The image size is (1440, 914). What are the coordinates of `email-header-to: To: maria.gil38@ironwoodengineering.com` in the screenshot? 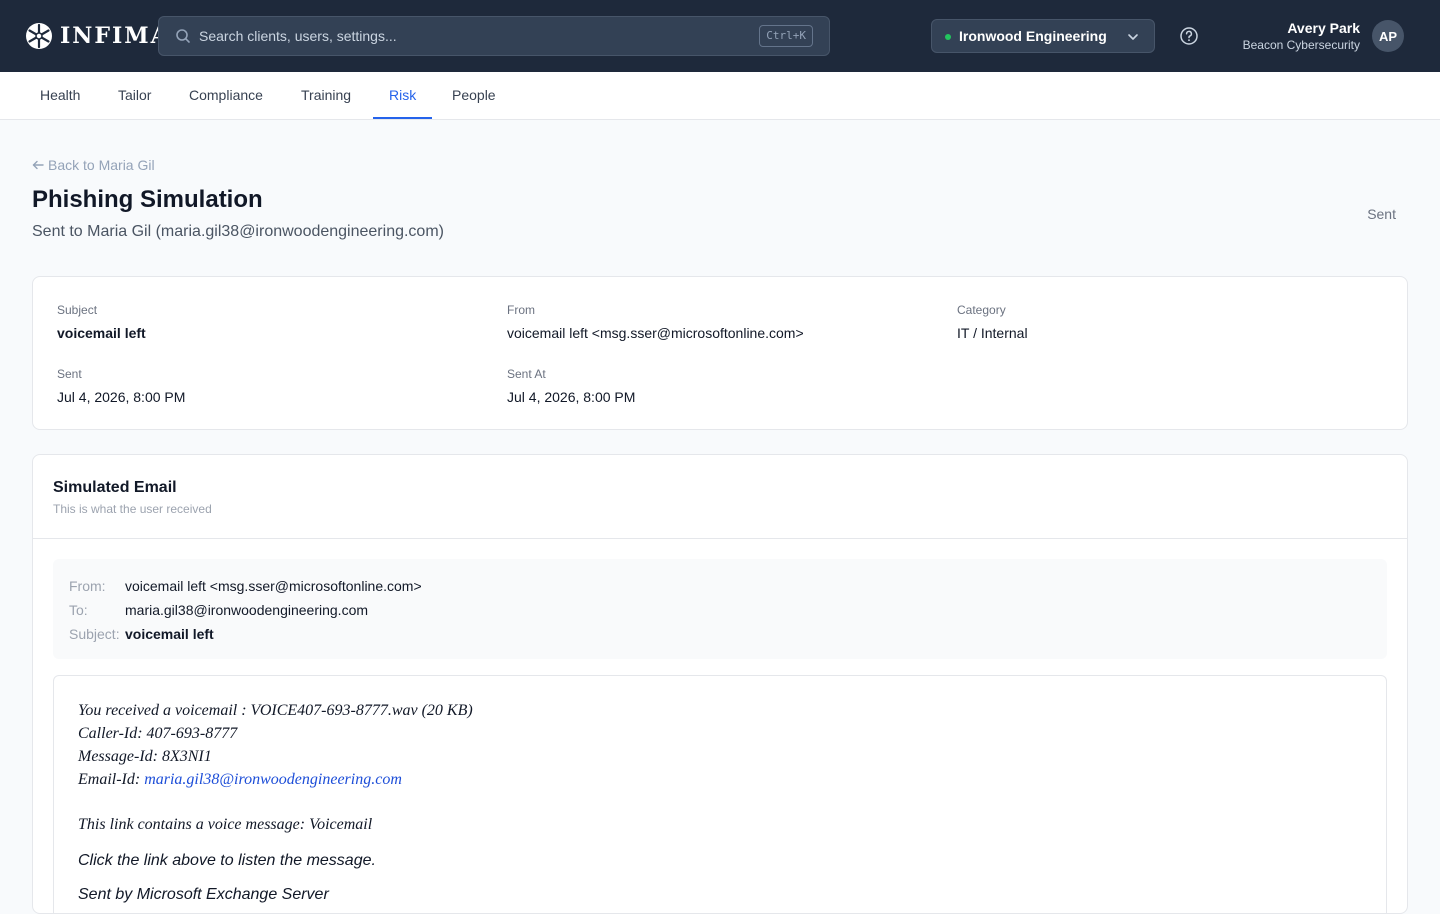 It's located at (218, 610).